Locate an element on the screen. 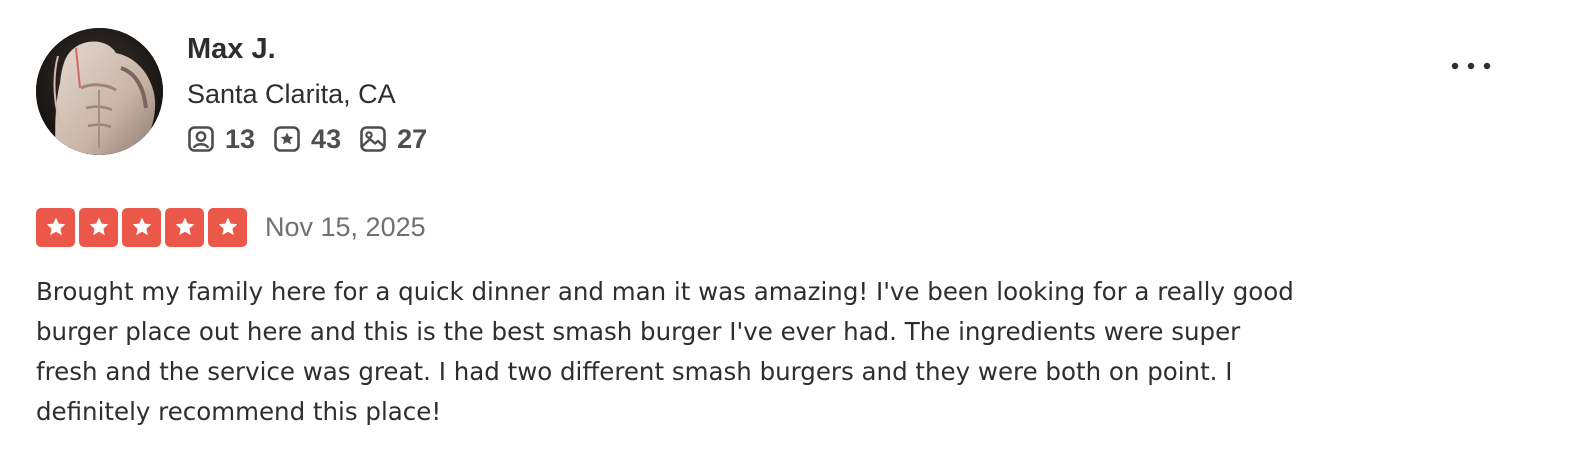 This screenshot has height=454, width=1582. user-location: Santa Clarita, CA is located at coordinates (291, 94).